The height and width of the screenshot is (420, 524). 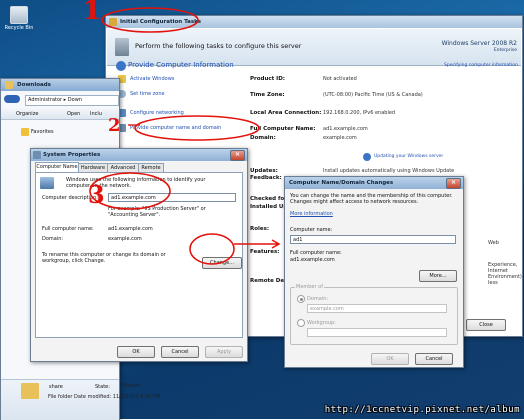 What do you see at coordinates (212, 249) in the screenshot?
I see `annotation-circle-change` at bounding box center [212, 249].